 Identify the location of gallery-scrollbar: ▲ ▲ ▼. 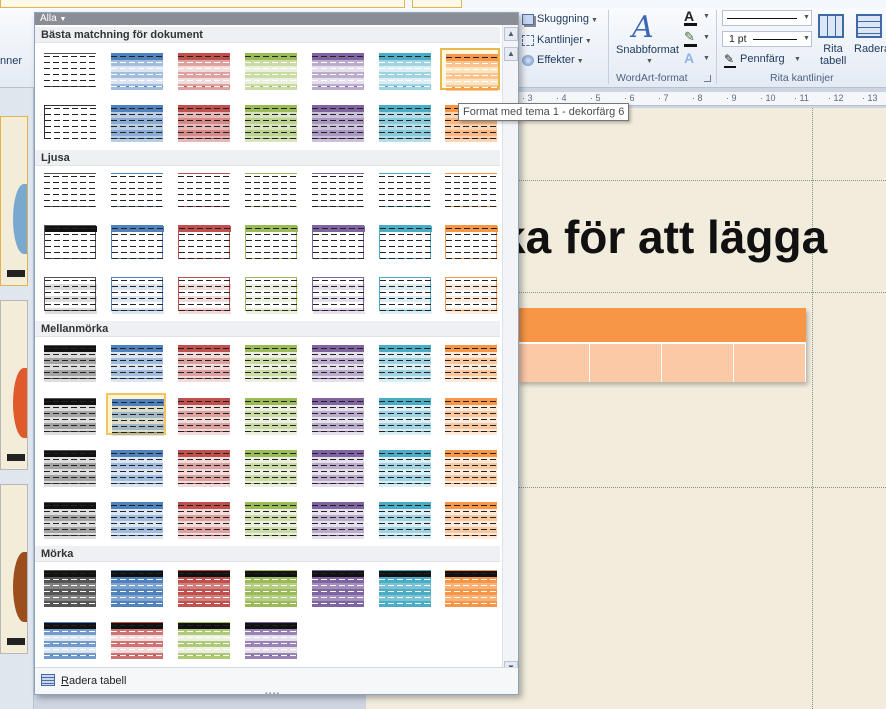
(510, 352).